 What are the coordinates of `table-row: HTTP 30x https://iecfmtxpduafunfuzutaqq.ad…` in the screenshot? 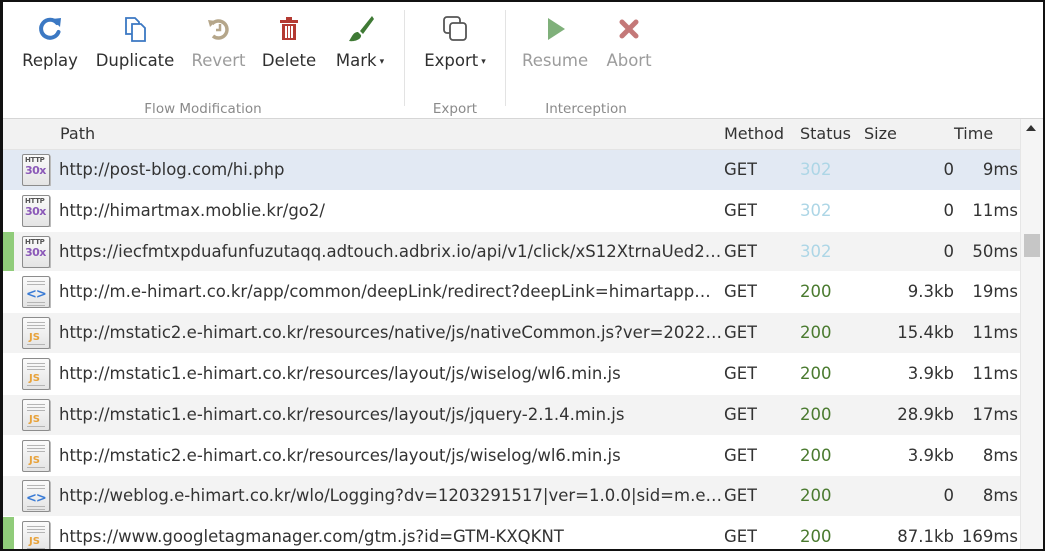 It's located at (511, 252).